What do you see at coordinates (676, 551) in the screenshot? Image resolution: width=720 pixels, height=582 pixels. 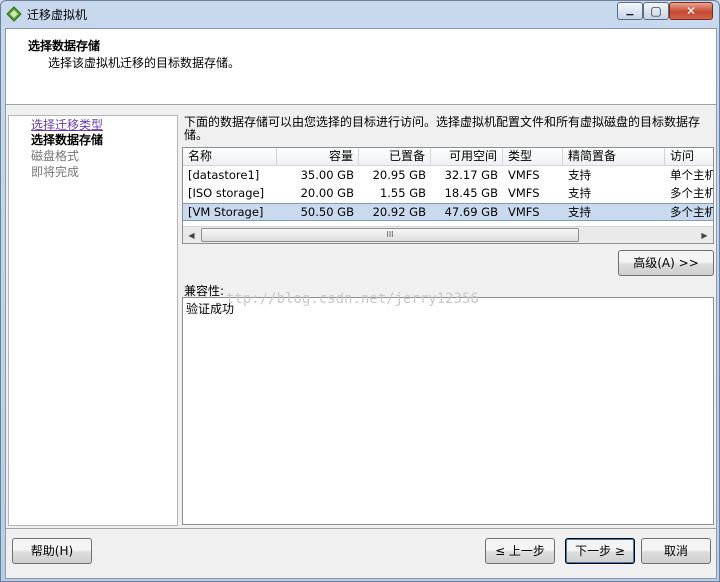 I see `cancel-button: 取消` at bounding box center [676, 551].